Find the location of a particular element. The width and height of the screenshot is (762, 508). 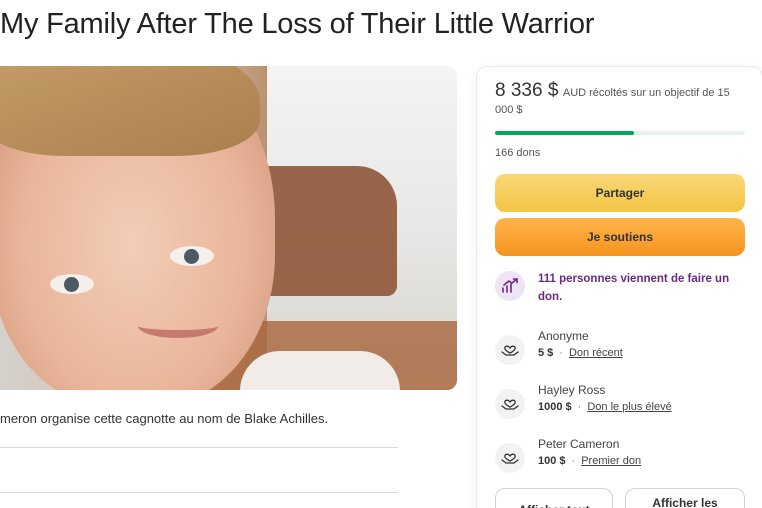

donor-name: Peter Cameron is located at coordinates (579, 444).